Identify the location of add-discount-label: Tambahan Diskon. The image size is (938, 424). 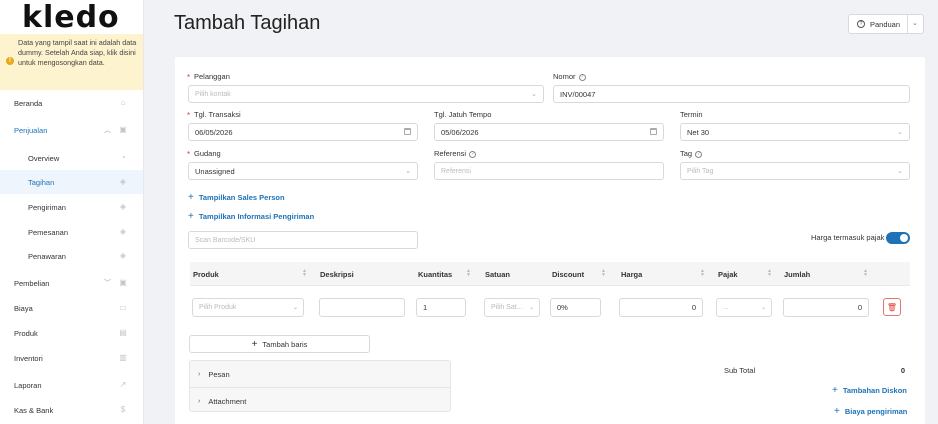
(874, 390).